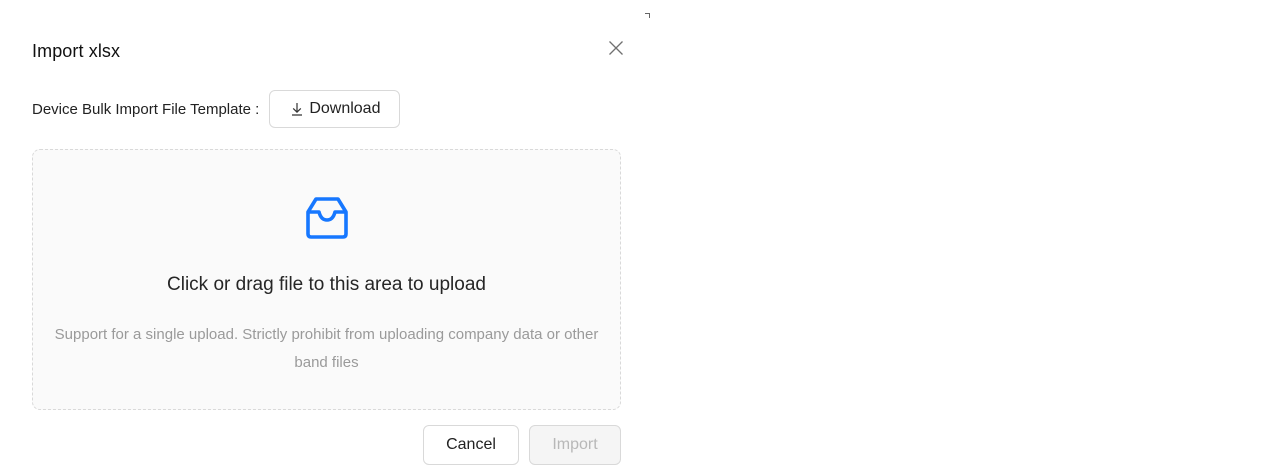  Describe the element at coordinates (310, 445) in the screenshot. I see `modal-footer: Cancel Import` at that location.